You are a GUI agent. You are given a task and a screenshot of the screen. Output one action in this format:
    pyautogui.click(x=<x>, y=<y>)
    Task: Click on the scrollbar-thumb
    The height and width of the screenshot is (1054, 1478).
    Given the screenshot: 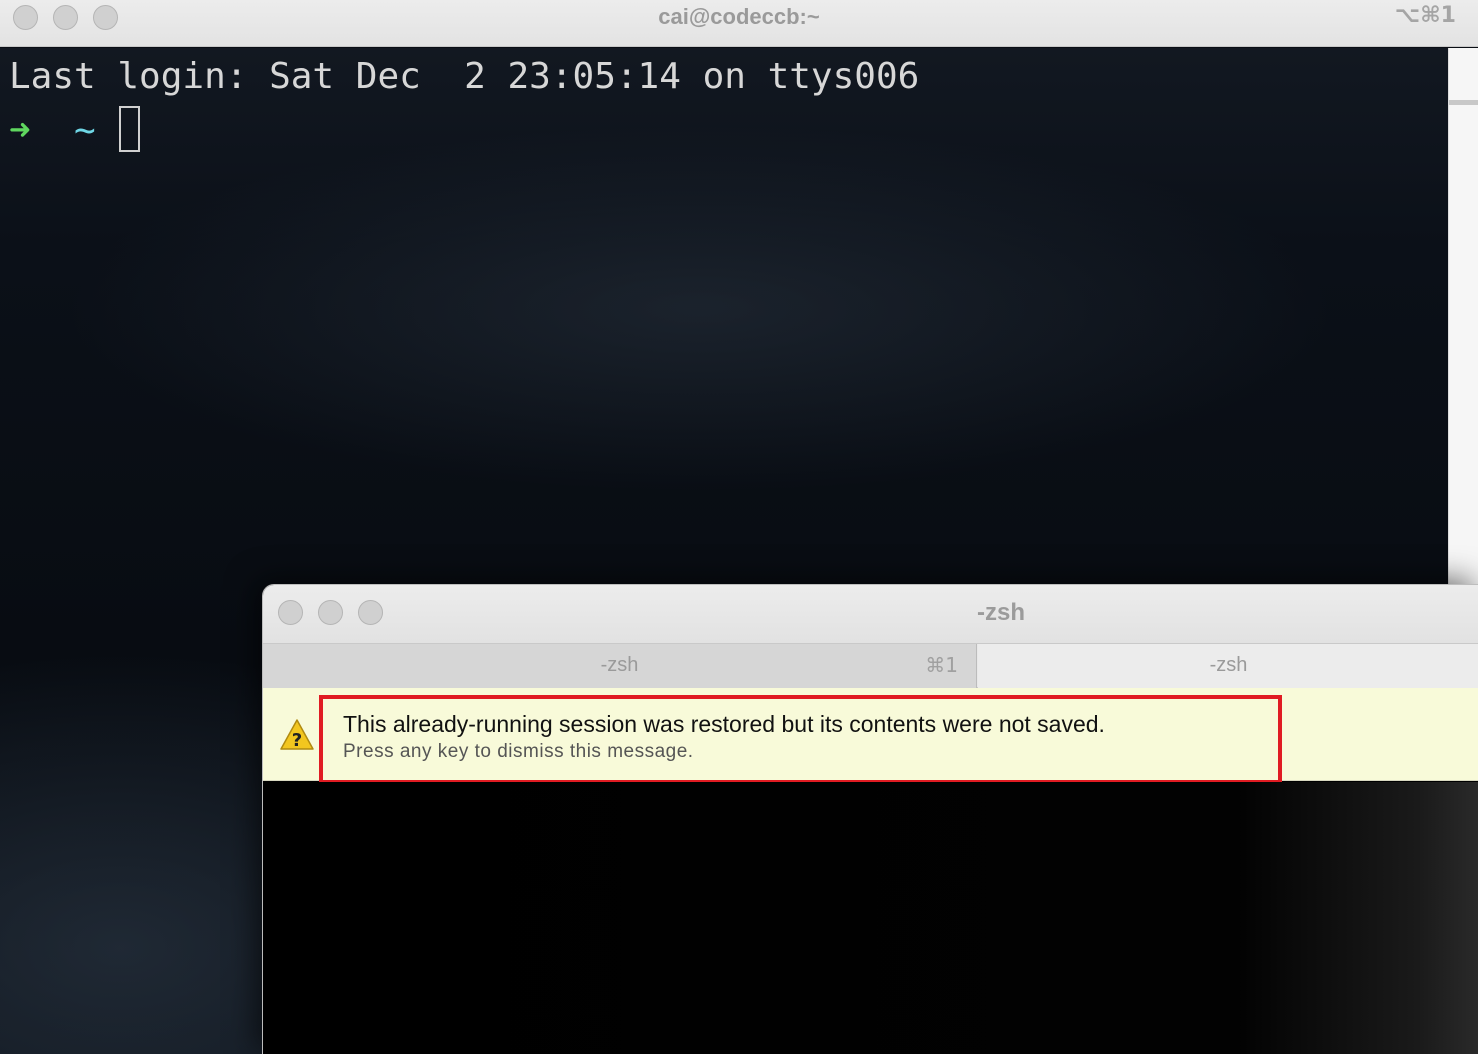 What is the action you would take?
    pyautogui.click(x=1463, y=102)
    